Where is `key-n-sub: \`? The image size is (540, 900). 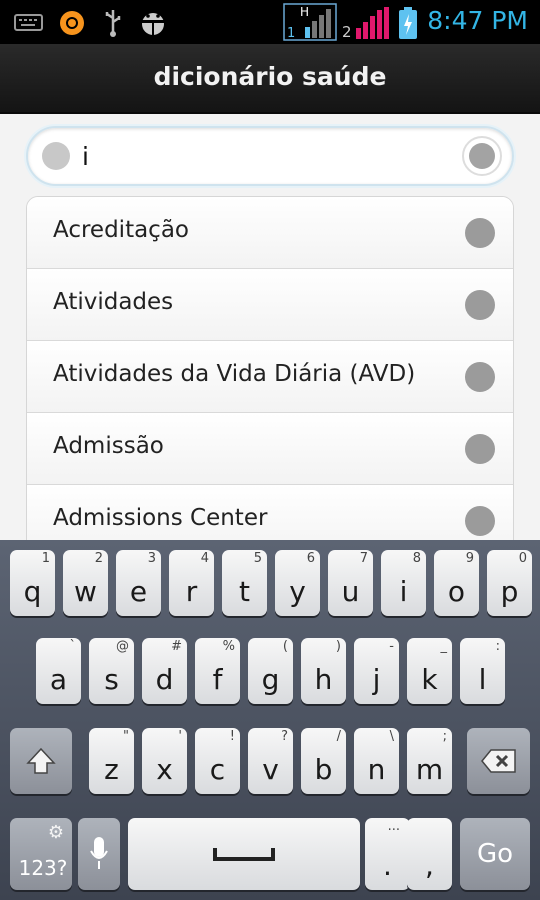
key-n-sub: \ is located at coordinates (391, 736).